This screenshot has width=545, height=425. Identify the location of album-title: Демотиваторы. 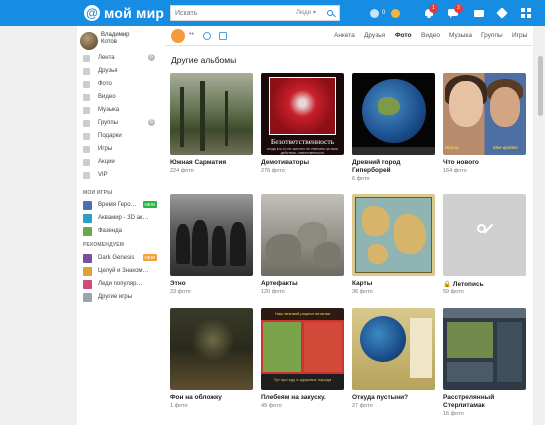
(304, 162).